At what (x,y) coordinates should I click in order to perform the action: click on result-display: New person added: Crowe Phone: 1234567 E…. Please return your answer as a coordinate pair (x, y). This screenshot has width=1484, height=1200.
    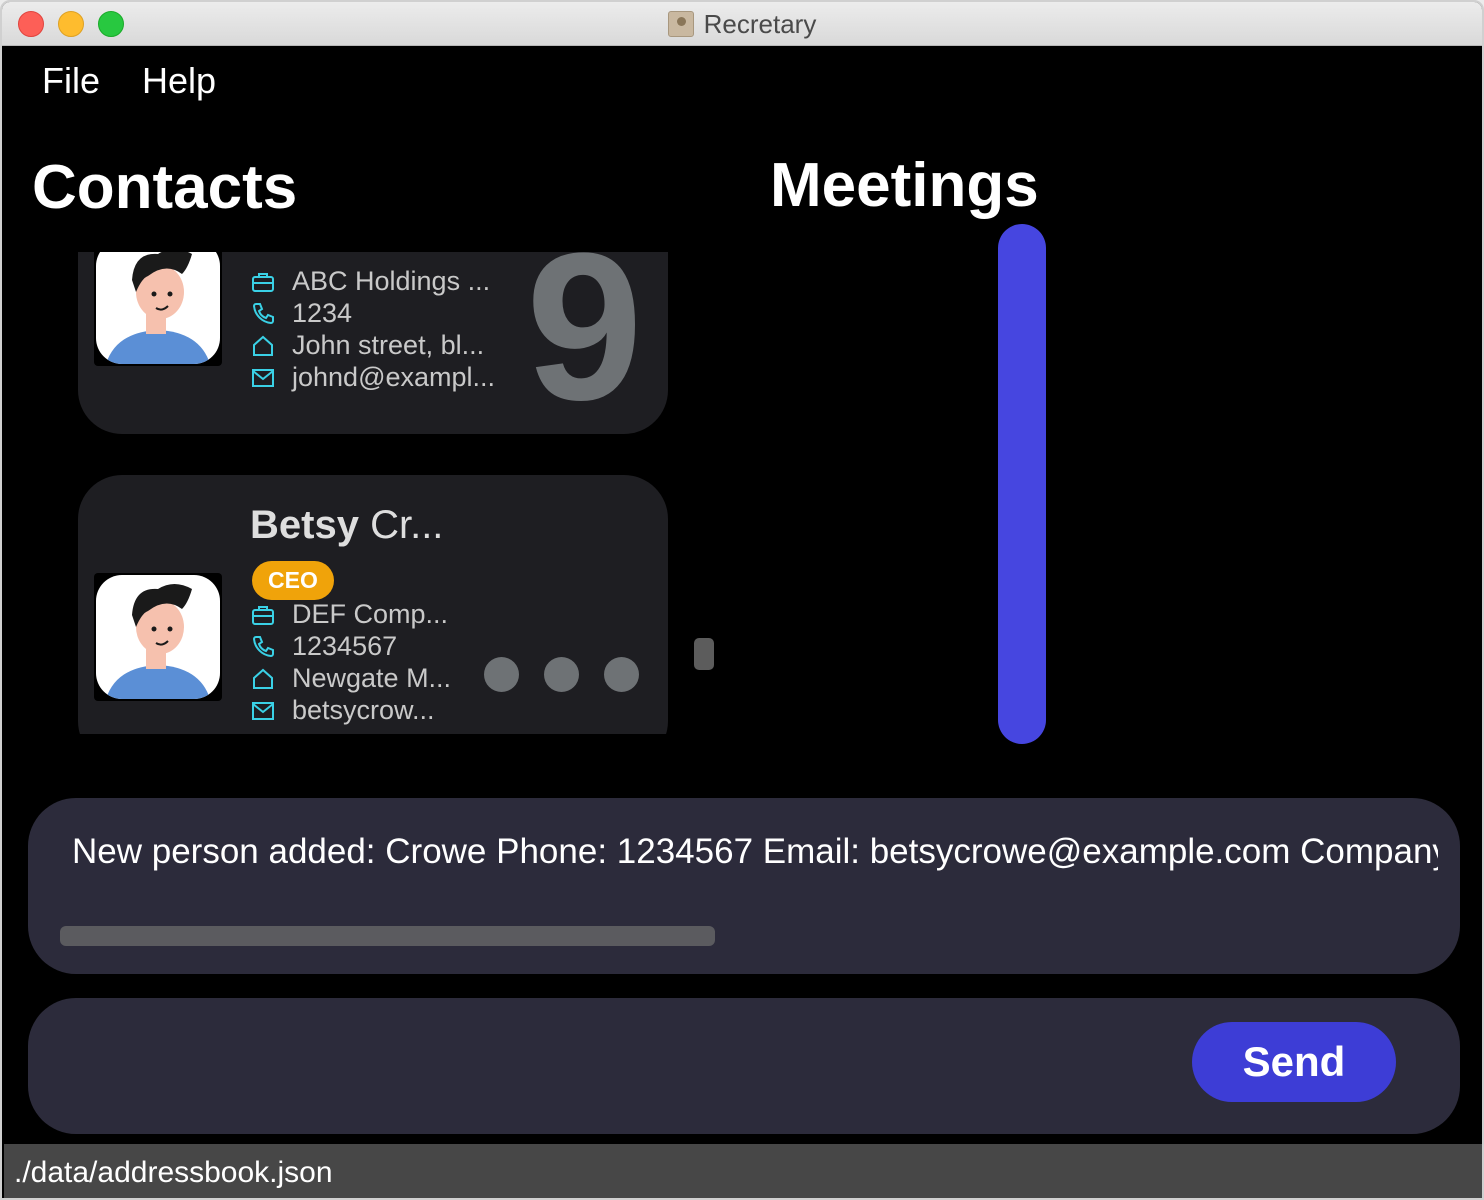
    Looking at the image, I should click on (744, 886).